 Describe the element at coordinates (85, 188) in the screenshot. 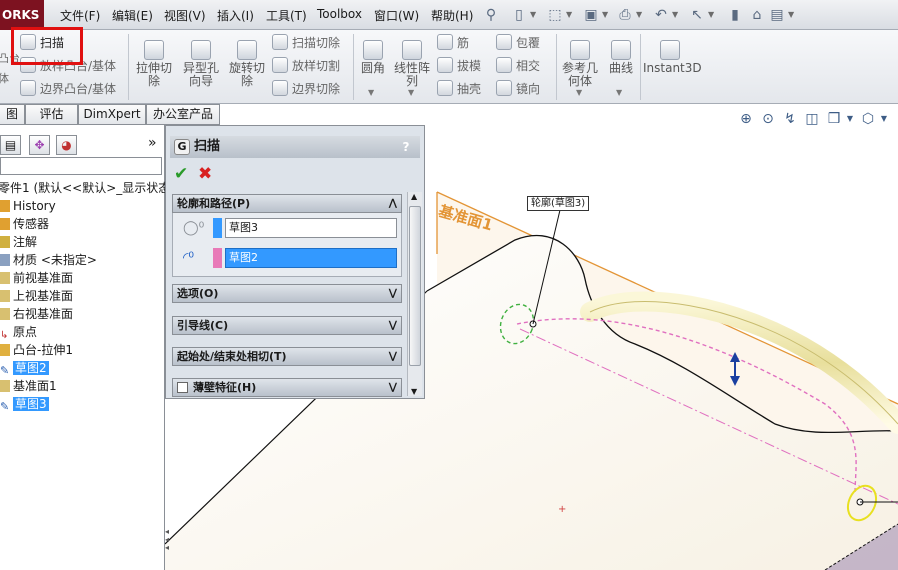

I see `tree-root: 零件1 (默认<<默认>_显示状态` at that location.